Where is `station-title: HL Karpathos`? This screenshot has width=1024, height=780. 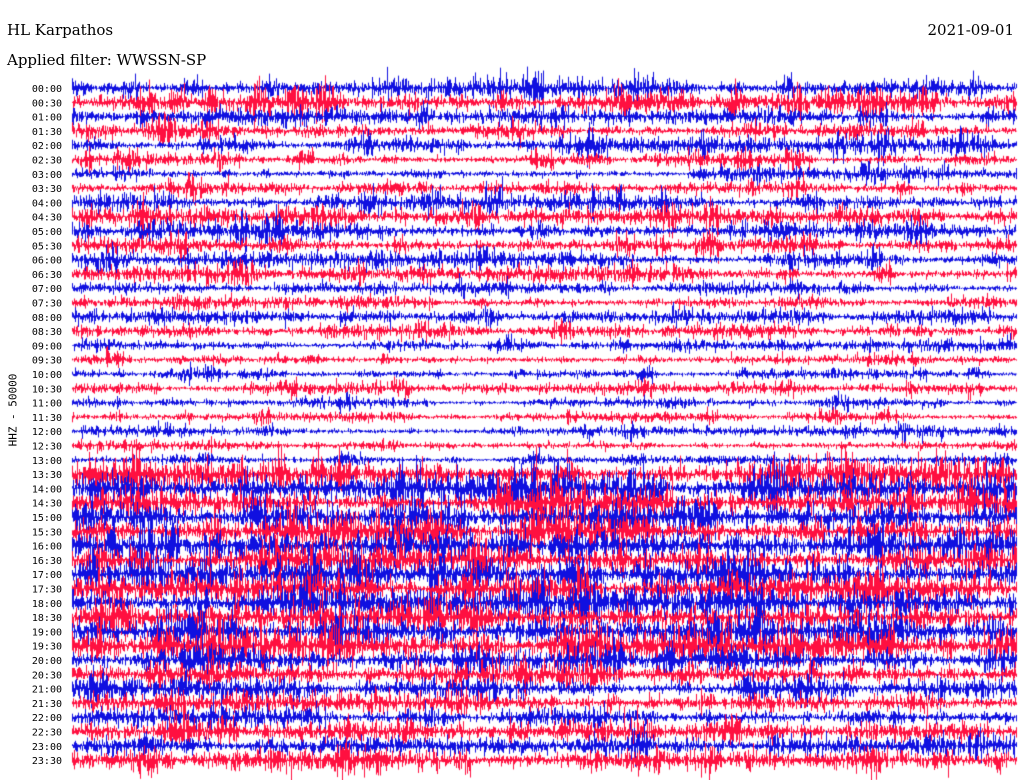
station-title: HL Karpathos is located at coordinates (60, 30).